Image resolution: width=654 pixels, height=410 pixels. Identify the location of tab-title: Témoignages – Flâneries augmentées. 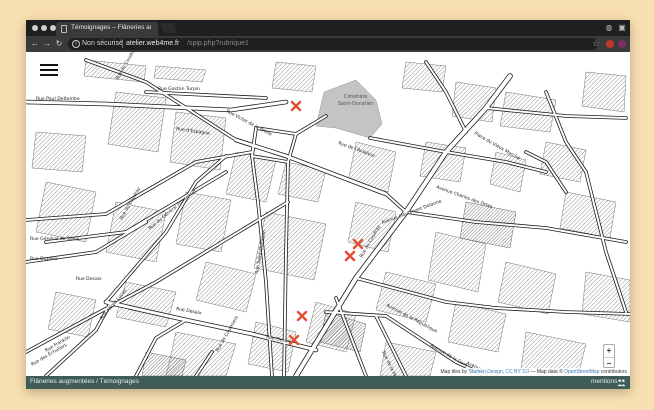
(111, 27).